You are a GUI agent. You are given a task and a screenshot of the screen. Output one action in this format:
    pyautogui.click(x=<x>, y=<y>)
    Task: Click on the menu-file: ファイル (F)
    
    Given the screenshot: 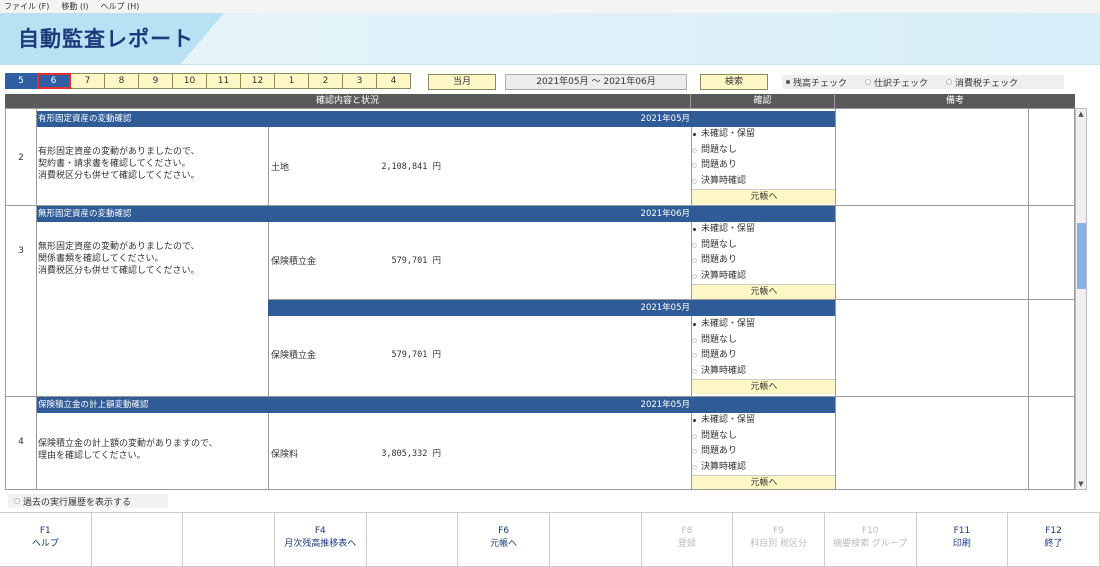 What is the action you would take?
    pyautogui.click(x=26, y=6)
    